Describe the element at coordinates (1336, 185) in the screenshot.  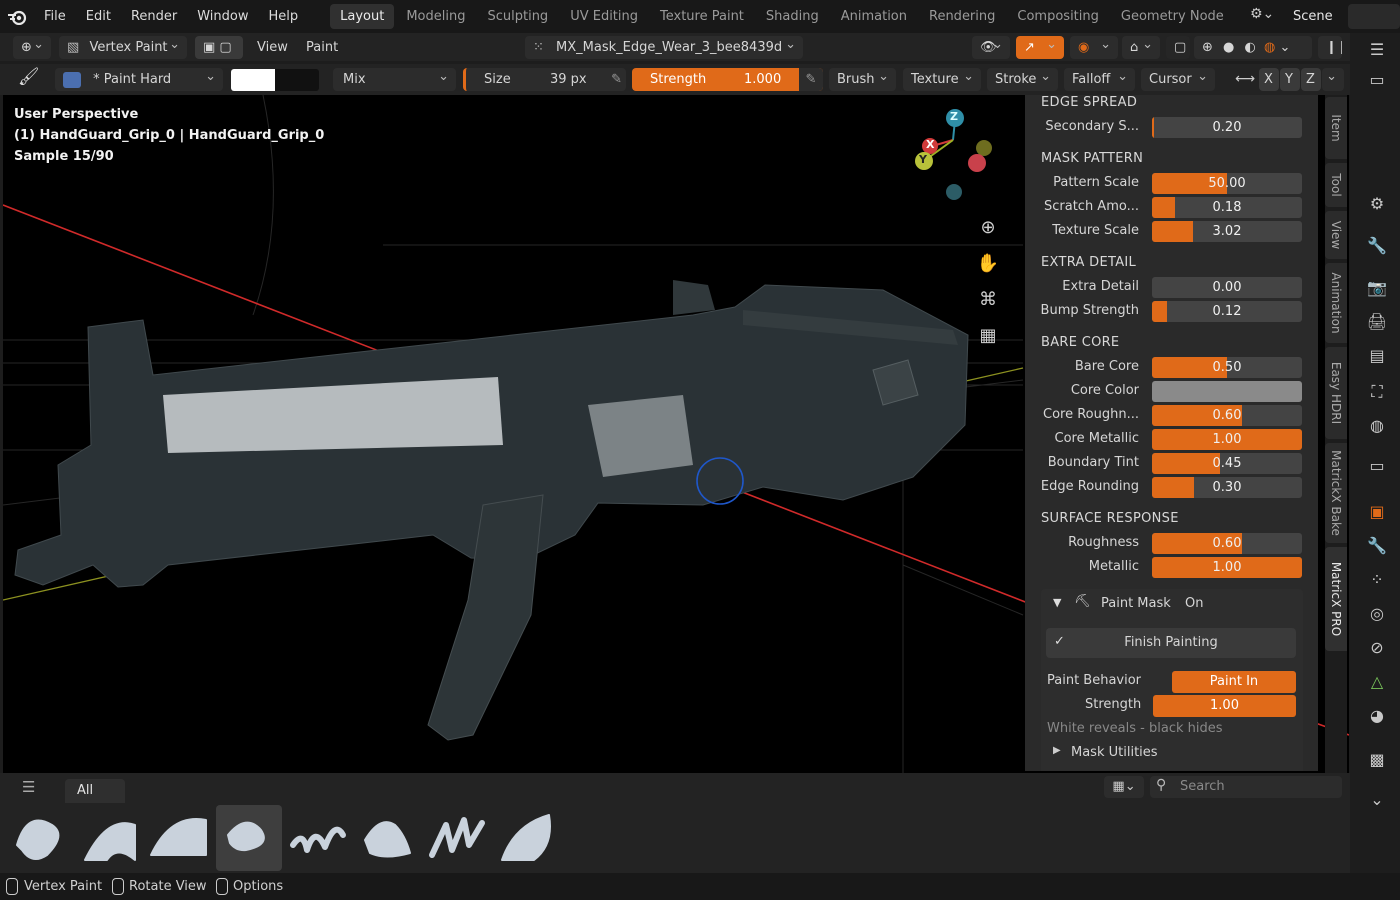
I see `sidebar-tab-1: Tool` at that location.